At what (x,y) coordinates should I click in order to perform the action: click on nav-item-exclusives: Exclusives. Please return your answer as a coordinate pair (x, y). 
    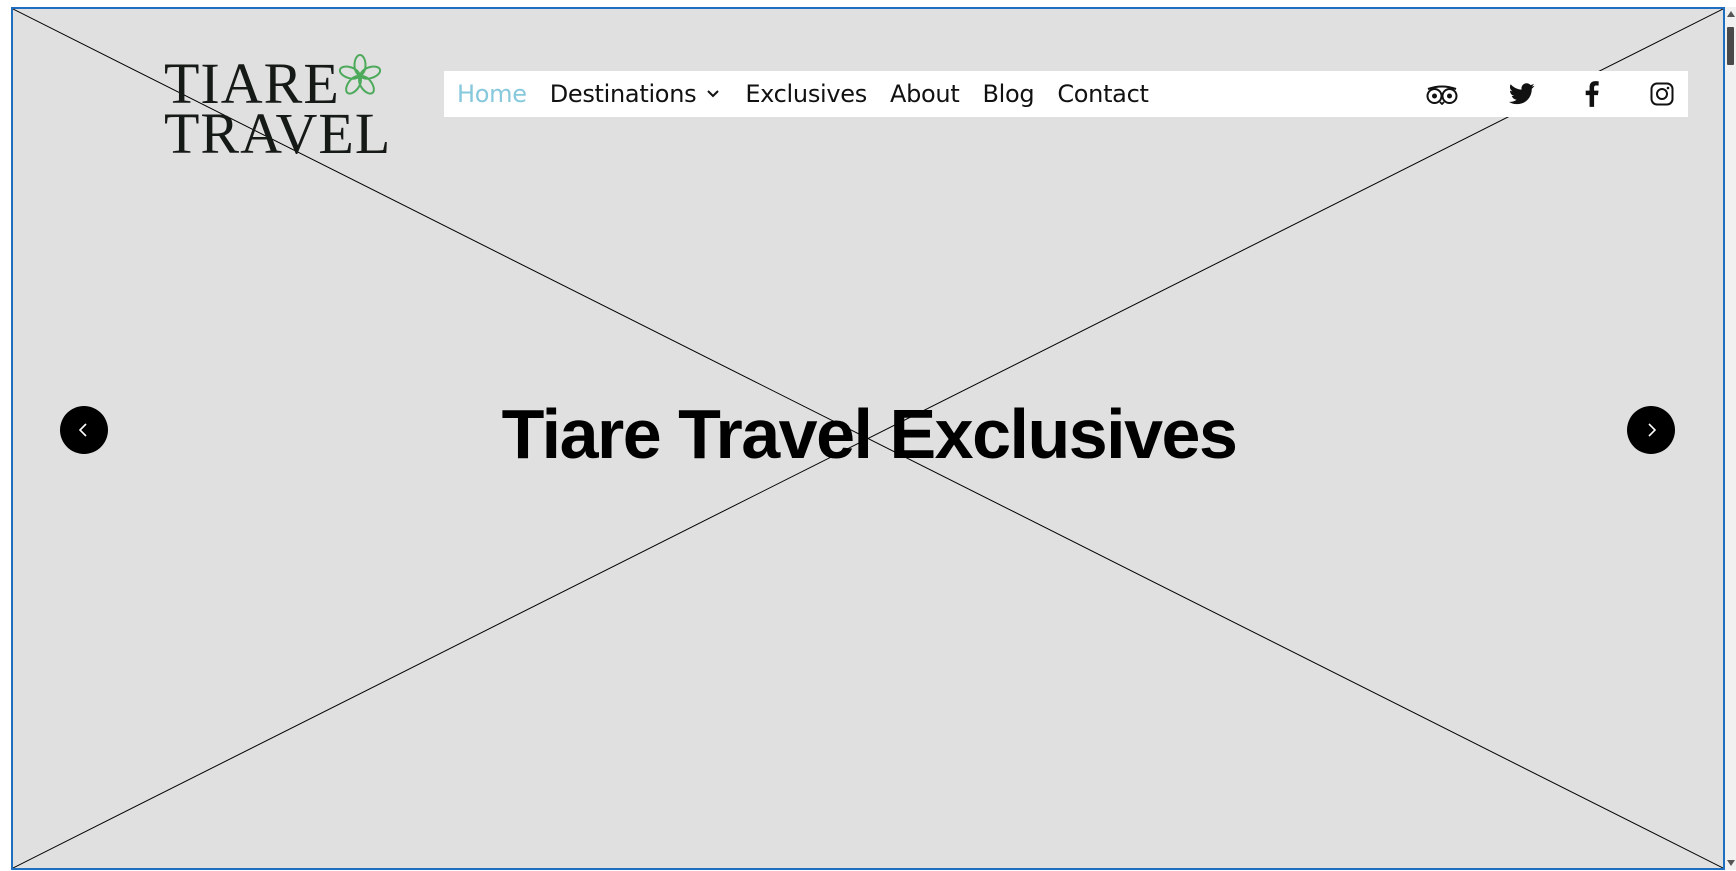
    Looking at the image, I should click on (806, 94).